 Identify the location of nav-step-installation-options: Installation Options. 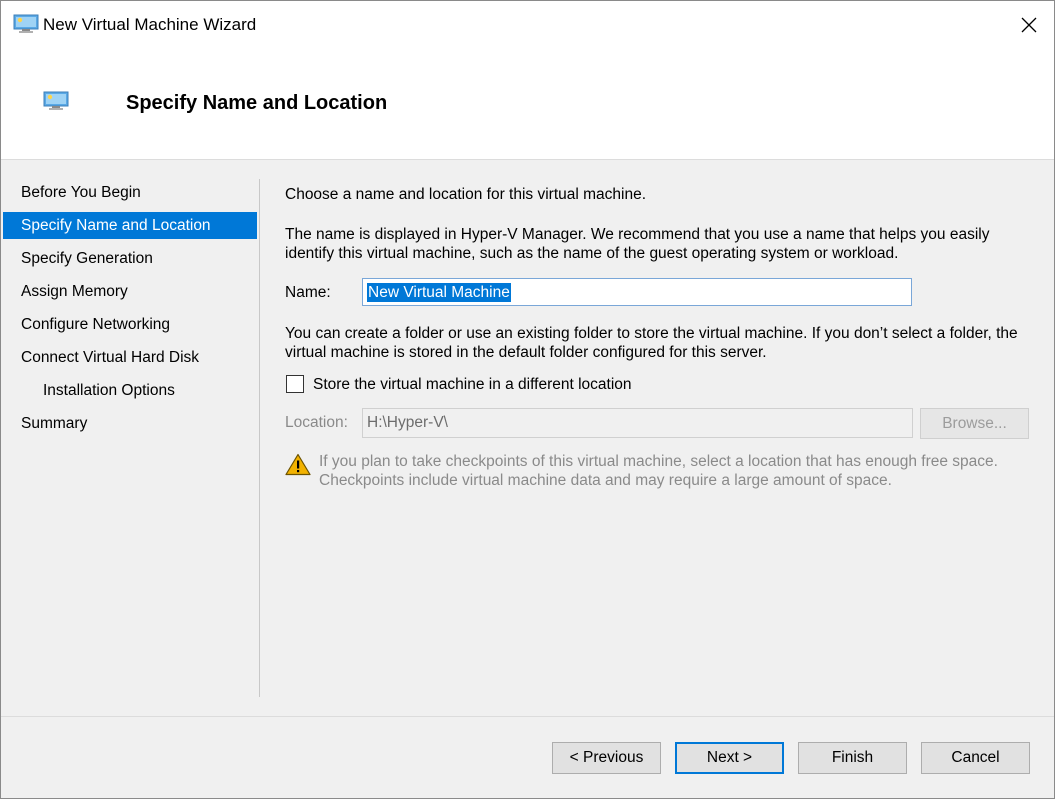
(130, 390).